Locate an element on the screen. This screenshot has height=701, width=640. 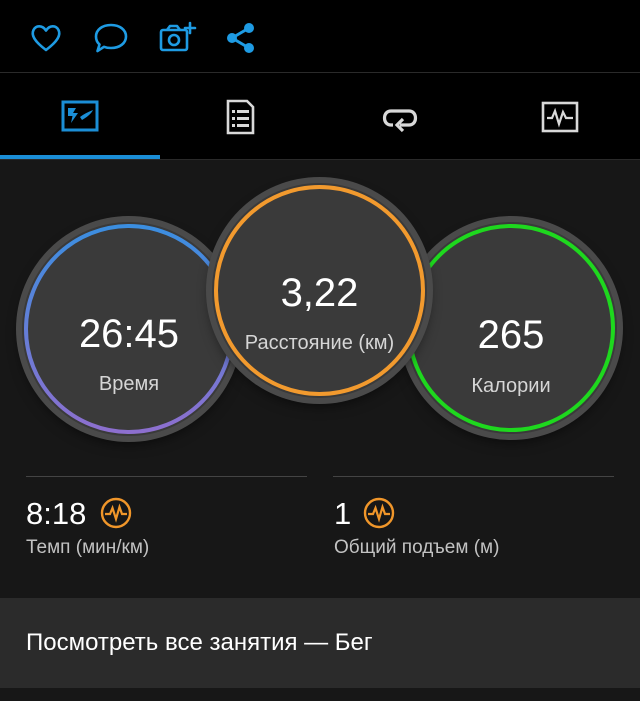
document-icon is located at coordinates (240, 117).